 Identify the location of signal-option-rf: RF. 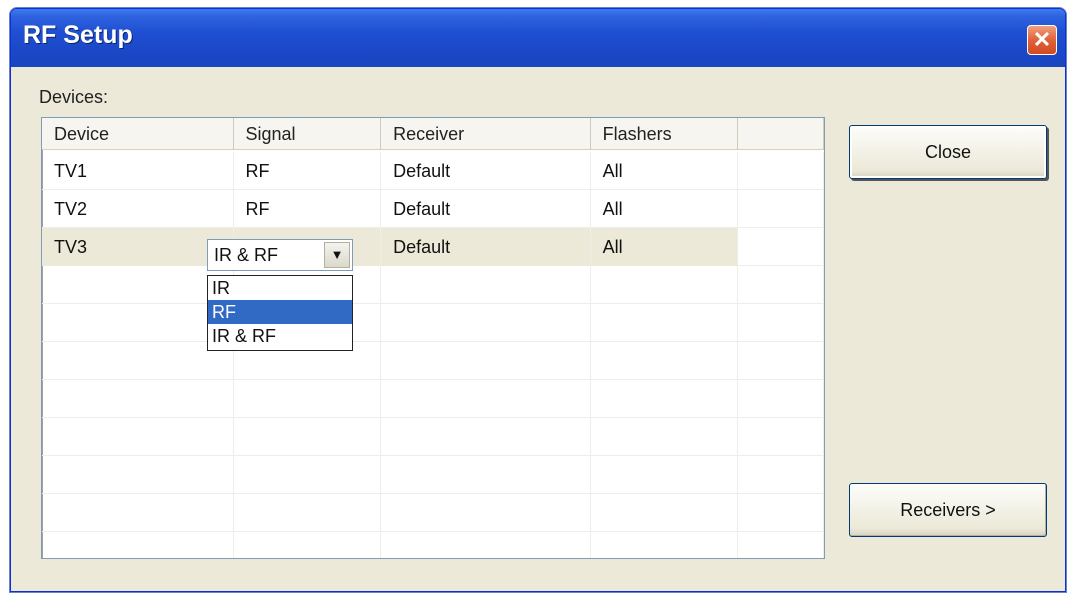
(280, 312).